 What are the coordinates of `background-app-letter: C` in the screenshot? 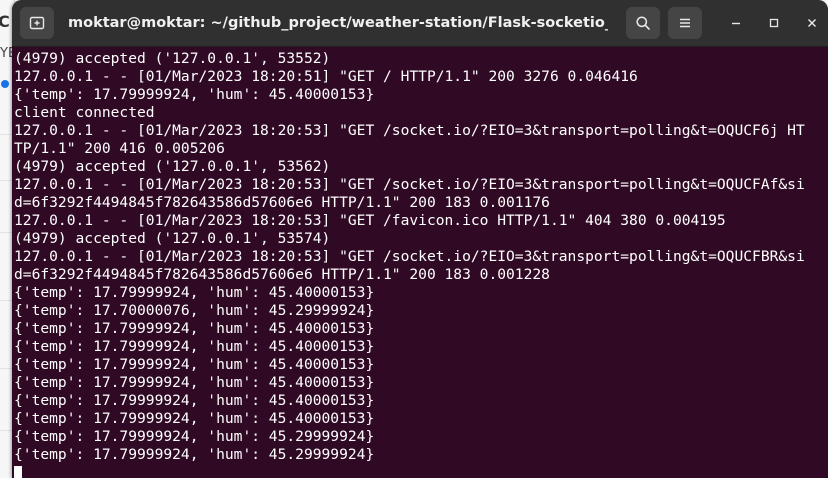 It's located at (5, 21).